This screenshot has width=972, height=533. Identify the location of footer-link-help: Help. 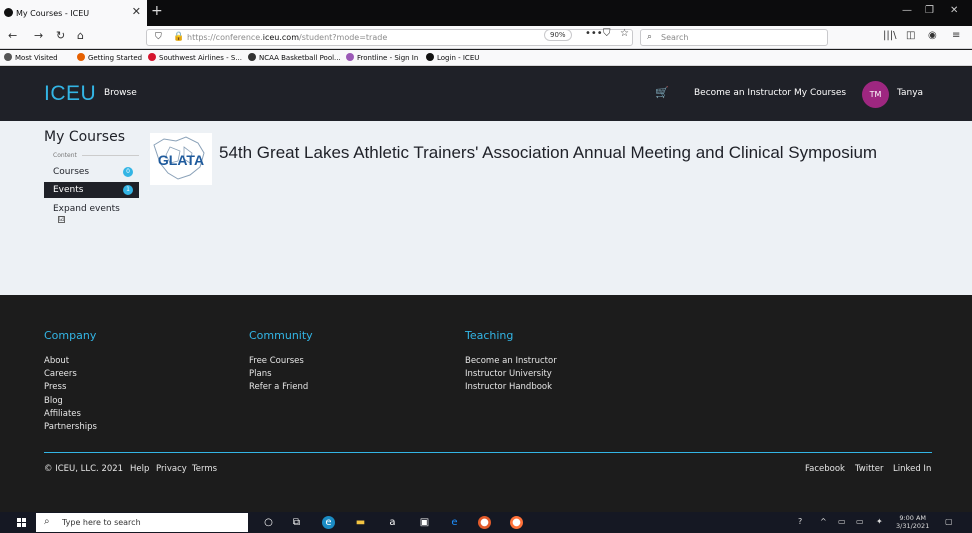
(139, 469).